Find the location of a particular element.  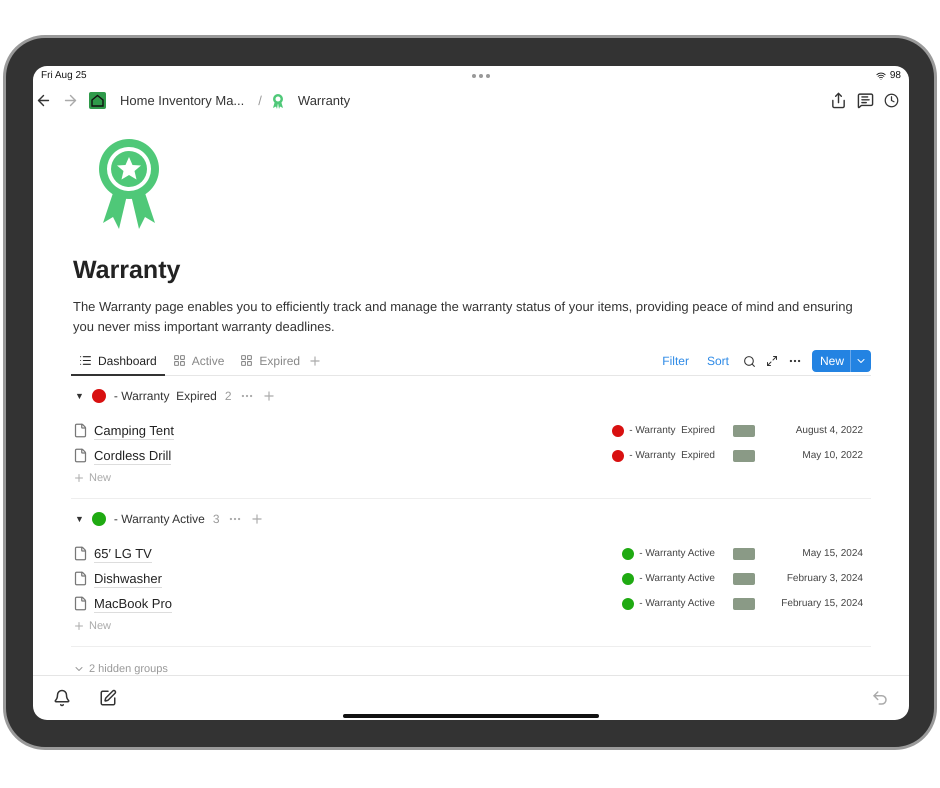

compose-button is located at coordinates (108, 698).